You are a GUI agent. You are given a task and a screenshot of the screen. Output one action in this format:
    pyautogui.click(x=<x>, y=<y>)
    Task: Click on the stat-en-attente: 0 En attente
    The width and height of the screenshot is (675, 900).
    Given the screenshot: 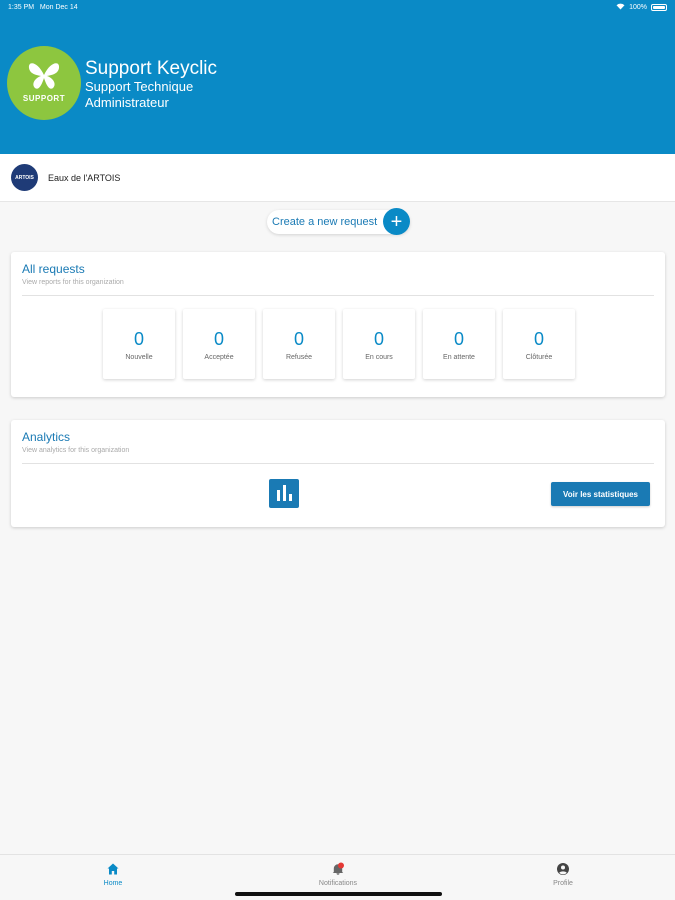 What is the action you would take?
    pyautogui.click(x=459, y=344)
    